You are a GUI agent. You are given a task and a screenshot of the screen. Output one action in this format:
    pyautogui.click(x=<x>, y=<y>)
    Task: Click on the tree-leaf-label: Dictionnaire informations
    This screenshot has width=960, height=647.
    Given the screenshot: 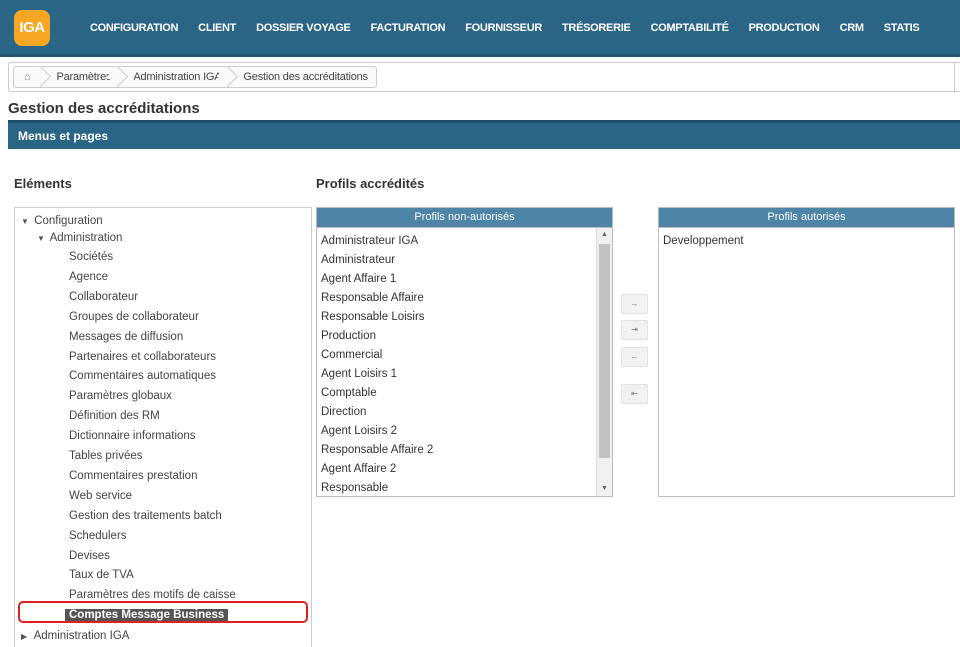 What is the action you would take?
    pyautogui.click(x=132, y=436)
    